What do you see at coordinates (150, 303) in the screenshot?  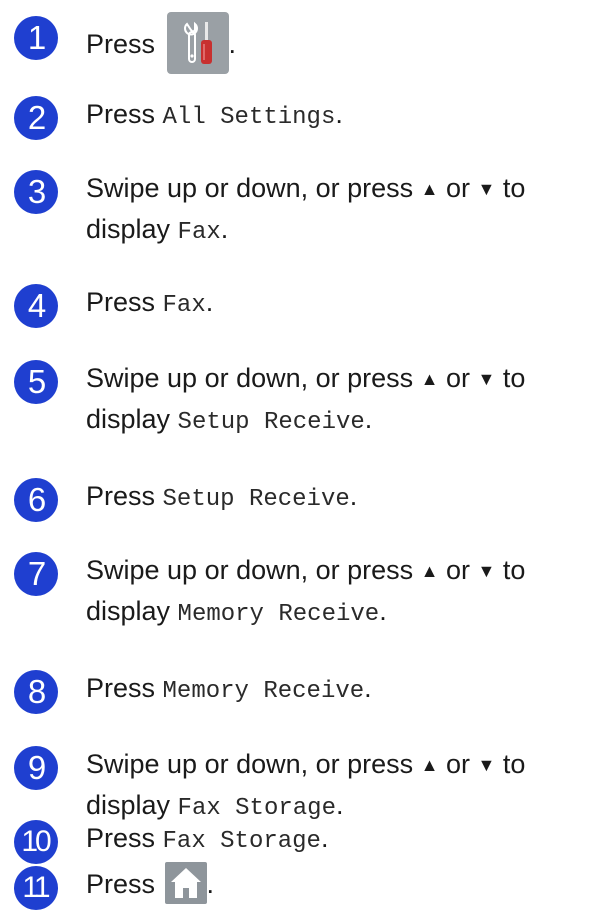 I see `step-text: Press Fax.` at bounding box center [150, 303].